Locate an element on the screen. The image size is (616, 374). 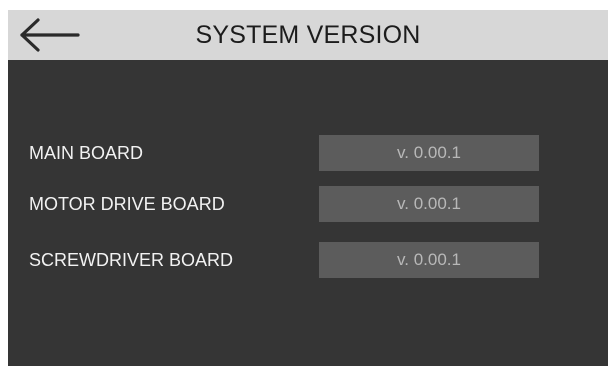
header-bar: SYSTEM VERSION is located at coordinates (308, 35).